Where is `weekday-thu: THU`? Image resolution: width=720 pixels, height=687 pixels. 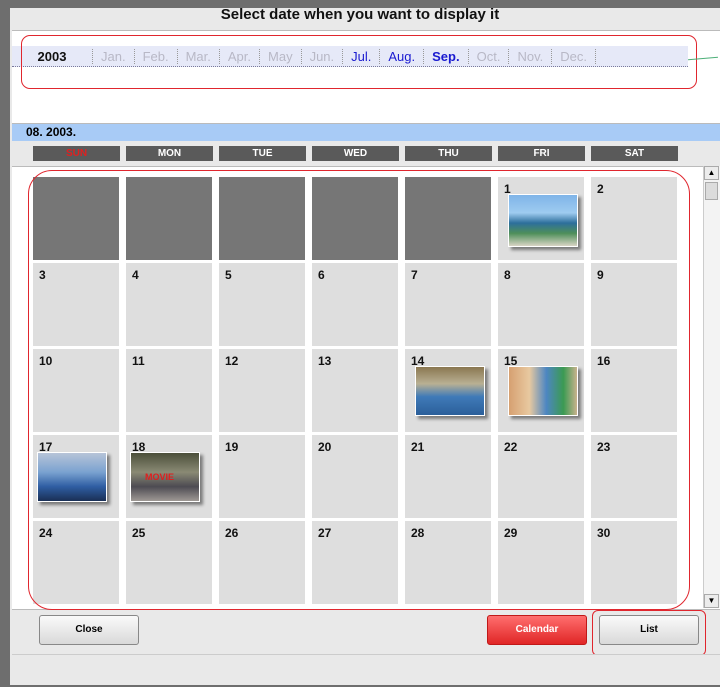
weekday-thu: THU is located at coordinates (448, 153).